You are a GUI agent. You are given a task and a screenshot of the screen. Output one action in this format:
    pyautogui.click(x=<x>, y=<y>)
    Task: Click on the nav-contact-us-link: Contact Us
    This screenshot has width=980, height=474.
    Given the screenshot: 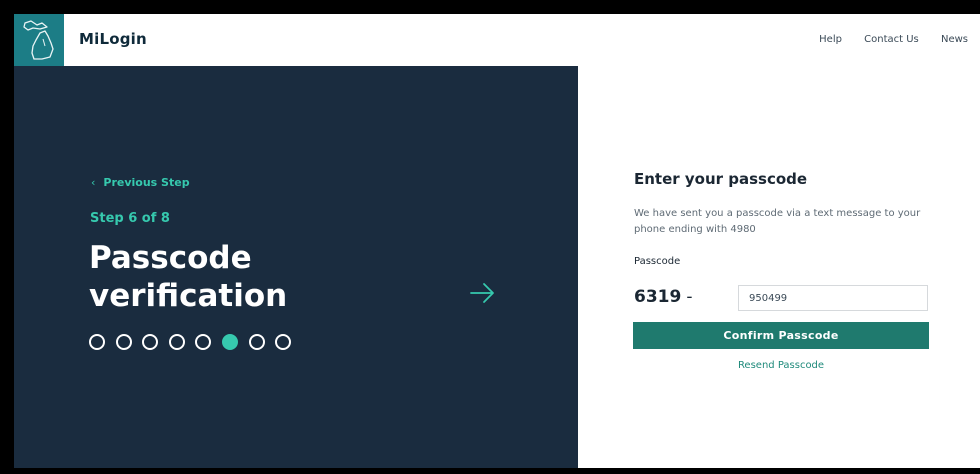 What is the action you would take?
    pyautogui.click(x=891, y=39)
    